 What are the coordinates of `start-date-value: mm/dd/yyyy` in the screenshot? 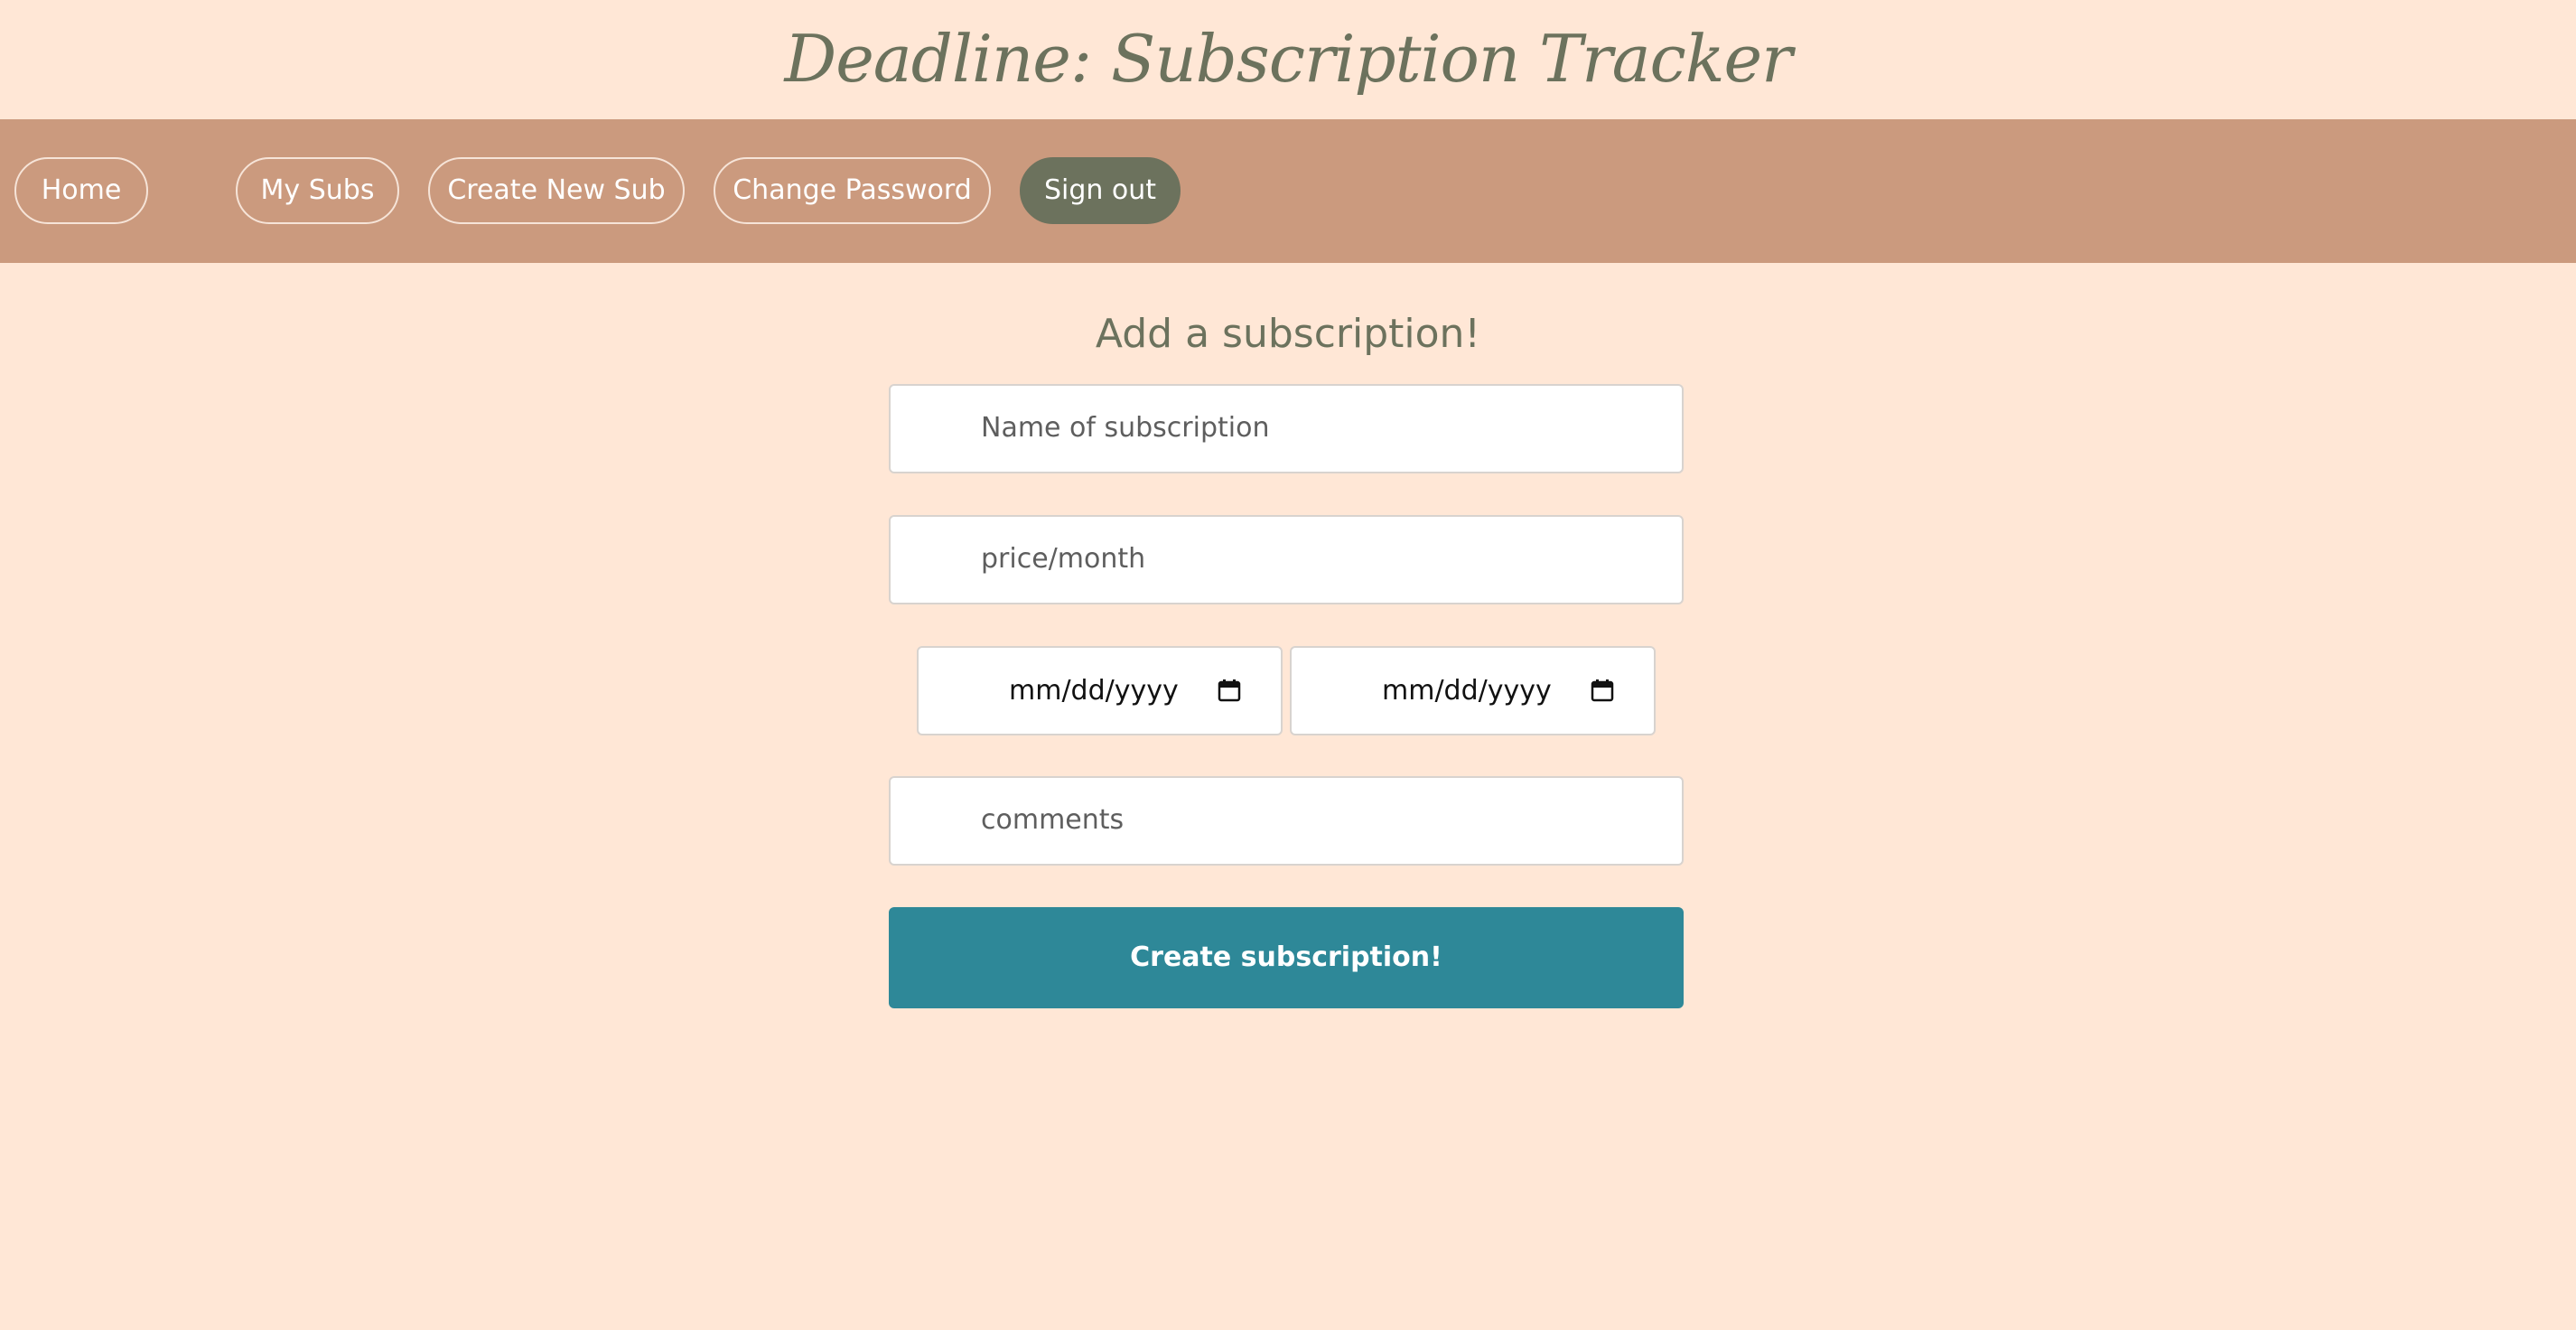 It's located at (1094, 691).